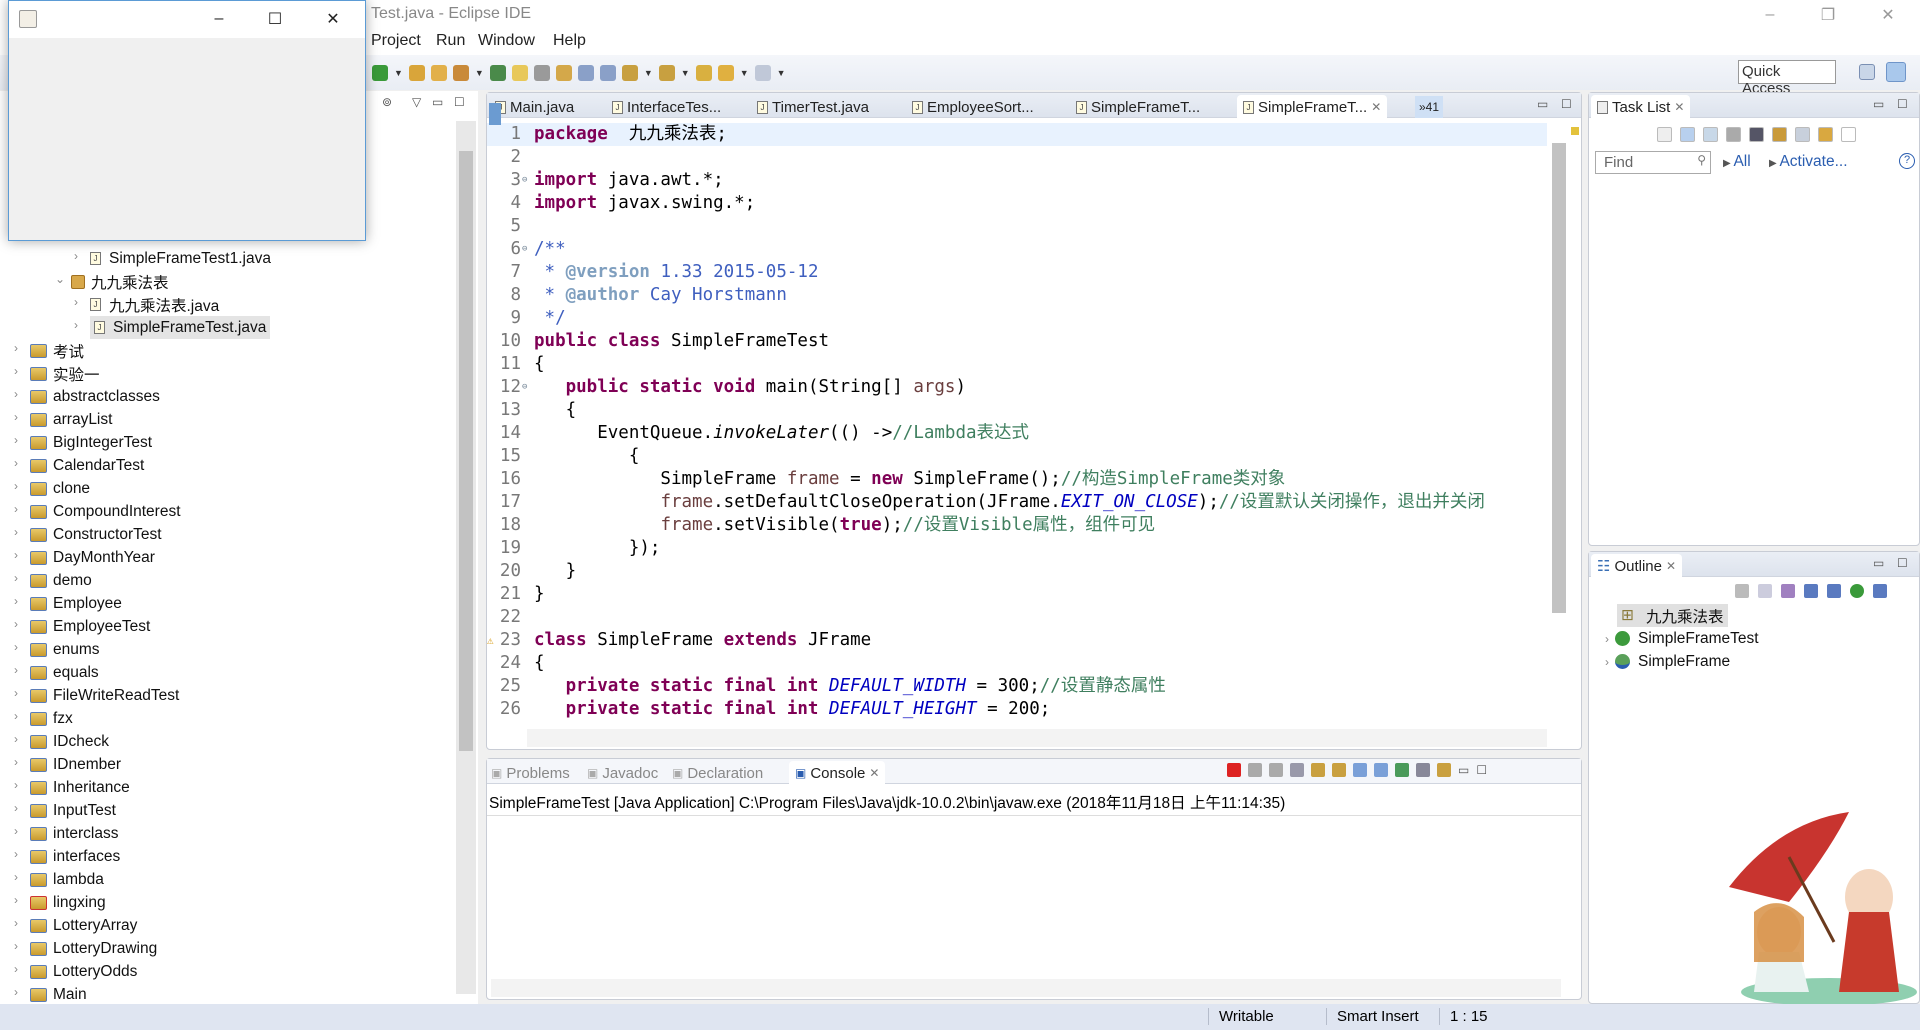 The height and width of the screenshot is (1030, 1920). Describe the element at coordinates (95, 396) in the screenshot. I see `tree-item: abstractclasses` at that location.